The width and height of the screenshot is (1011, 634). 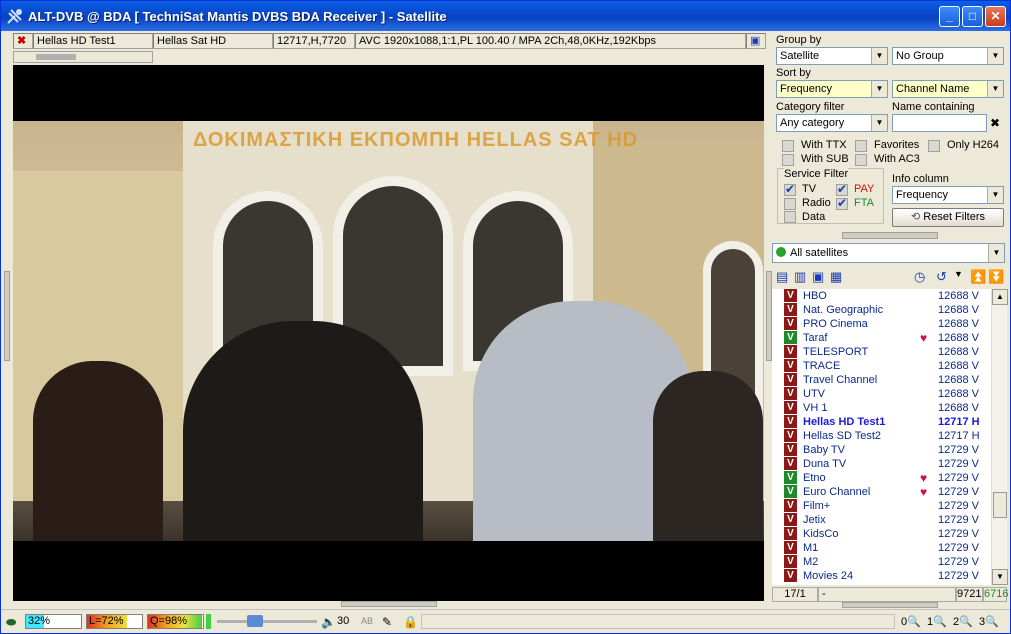 I want to click on sort-by-select: Frequency ▼, so click(x=832, y=89).